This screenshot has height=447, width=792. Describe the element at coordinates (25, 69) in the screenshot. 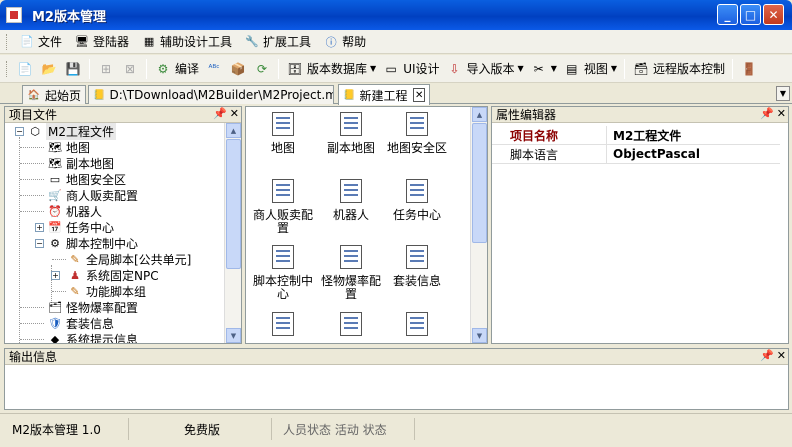

I see `new-button: 📄` at that location.